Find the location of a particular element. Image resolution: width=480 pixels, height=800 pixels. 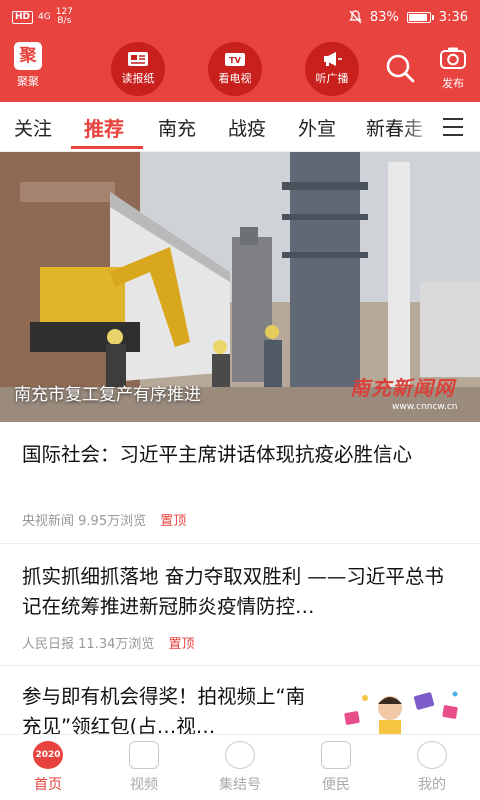

video-icon is located at coordinates (144, 755).